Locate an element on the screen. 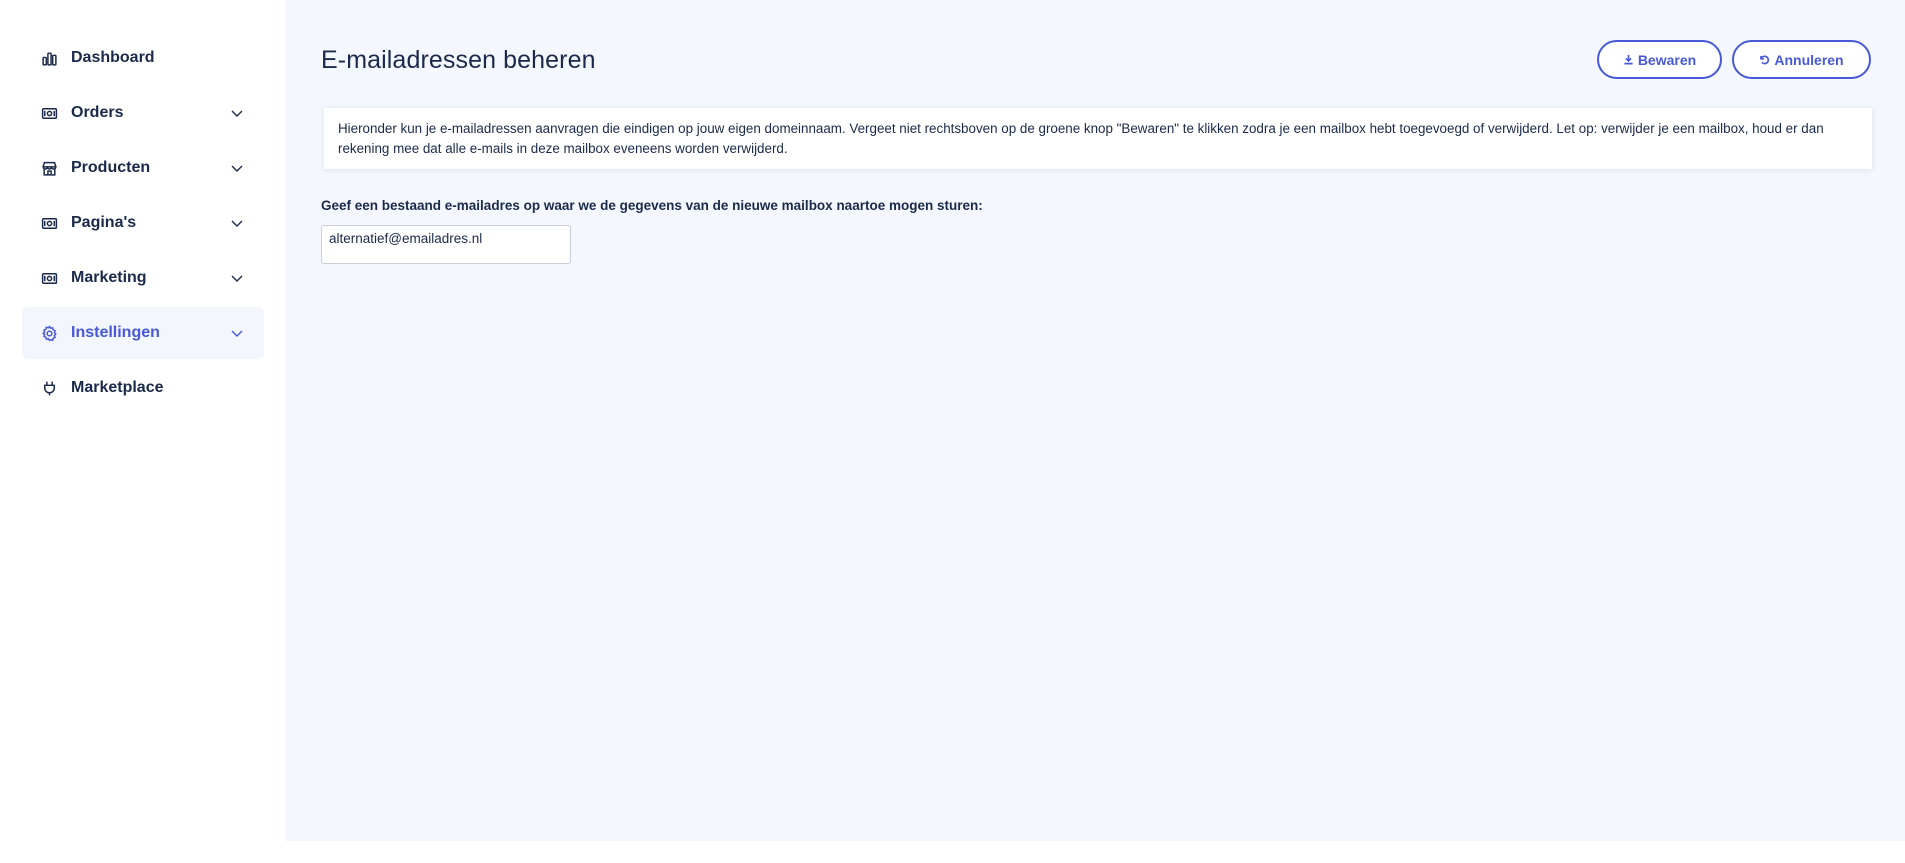  save-button: Bewaren is located at coordinates (1659, 59).